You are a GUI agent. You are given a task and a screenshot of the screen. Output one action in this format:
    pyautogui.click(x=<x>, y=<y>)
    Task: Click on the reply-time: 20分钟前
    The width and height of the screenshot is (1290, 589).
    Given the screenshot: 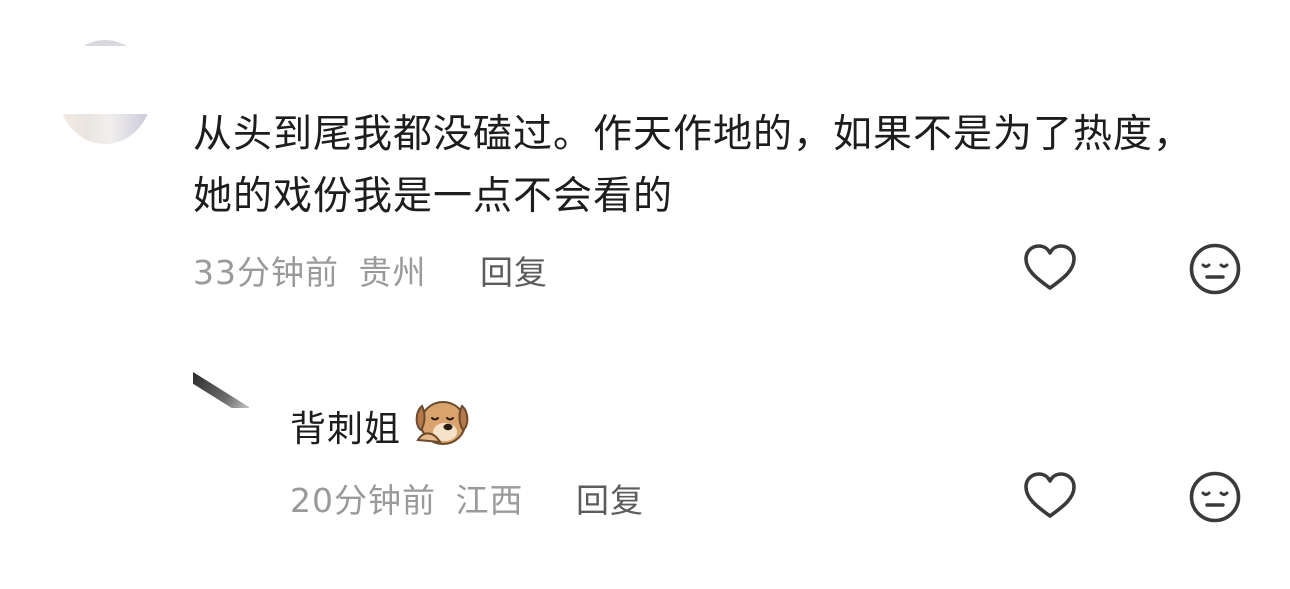 What is the action you would take?
    pyautogui.click(x=363, y=500)
    